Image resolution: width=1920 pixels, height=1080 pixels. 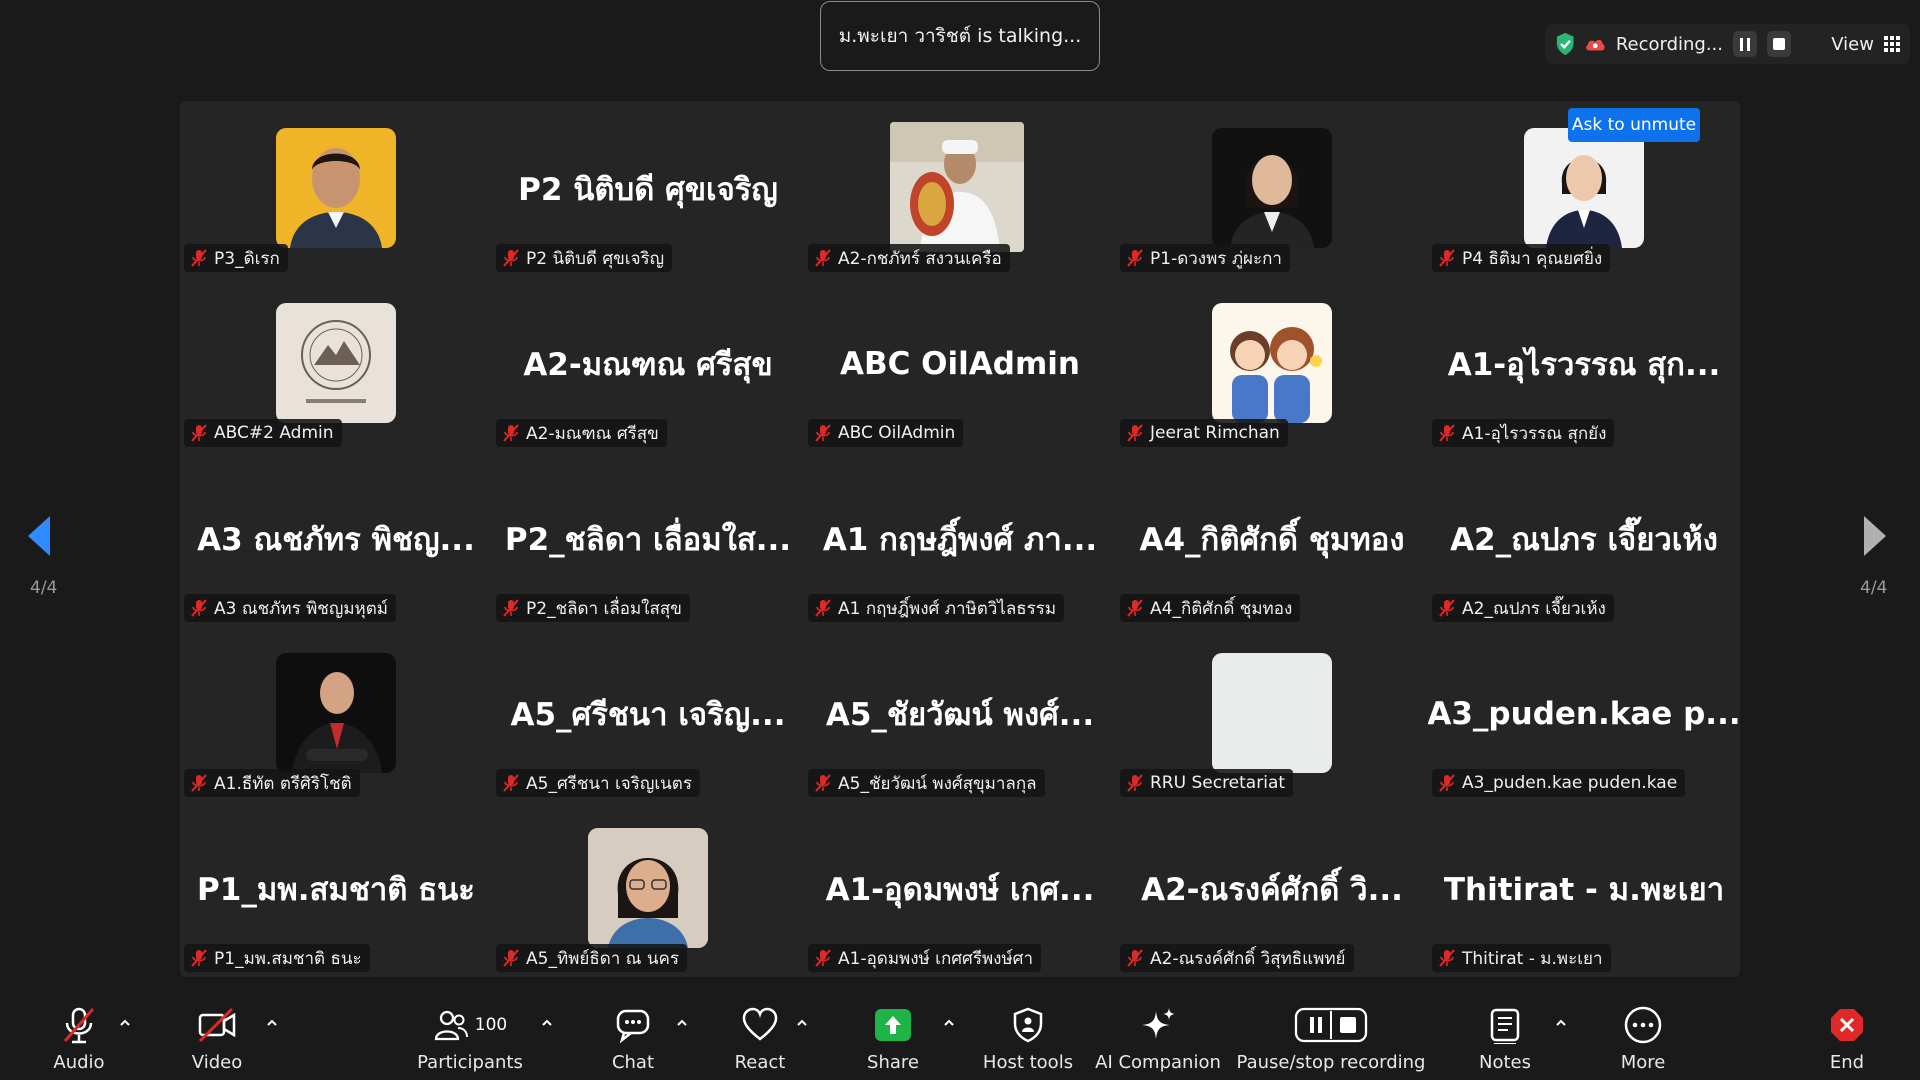 What do you see at coordinates (802, 1023) in the screenshot?
I see `react-options-chevron-icon` at bounding box center [802, 1023].